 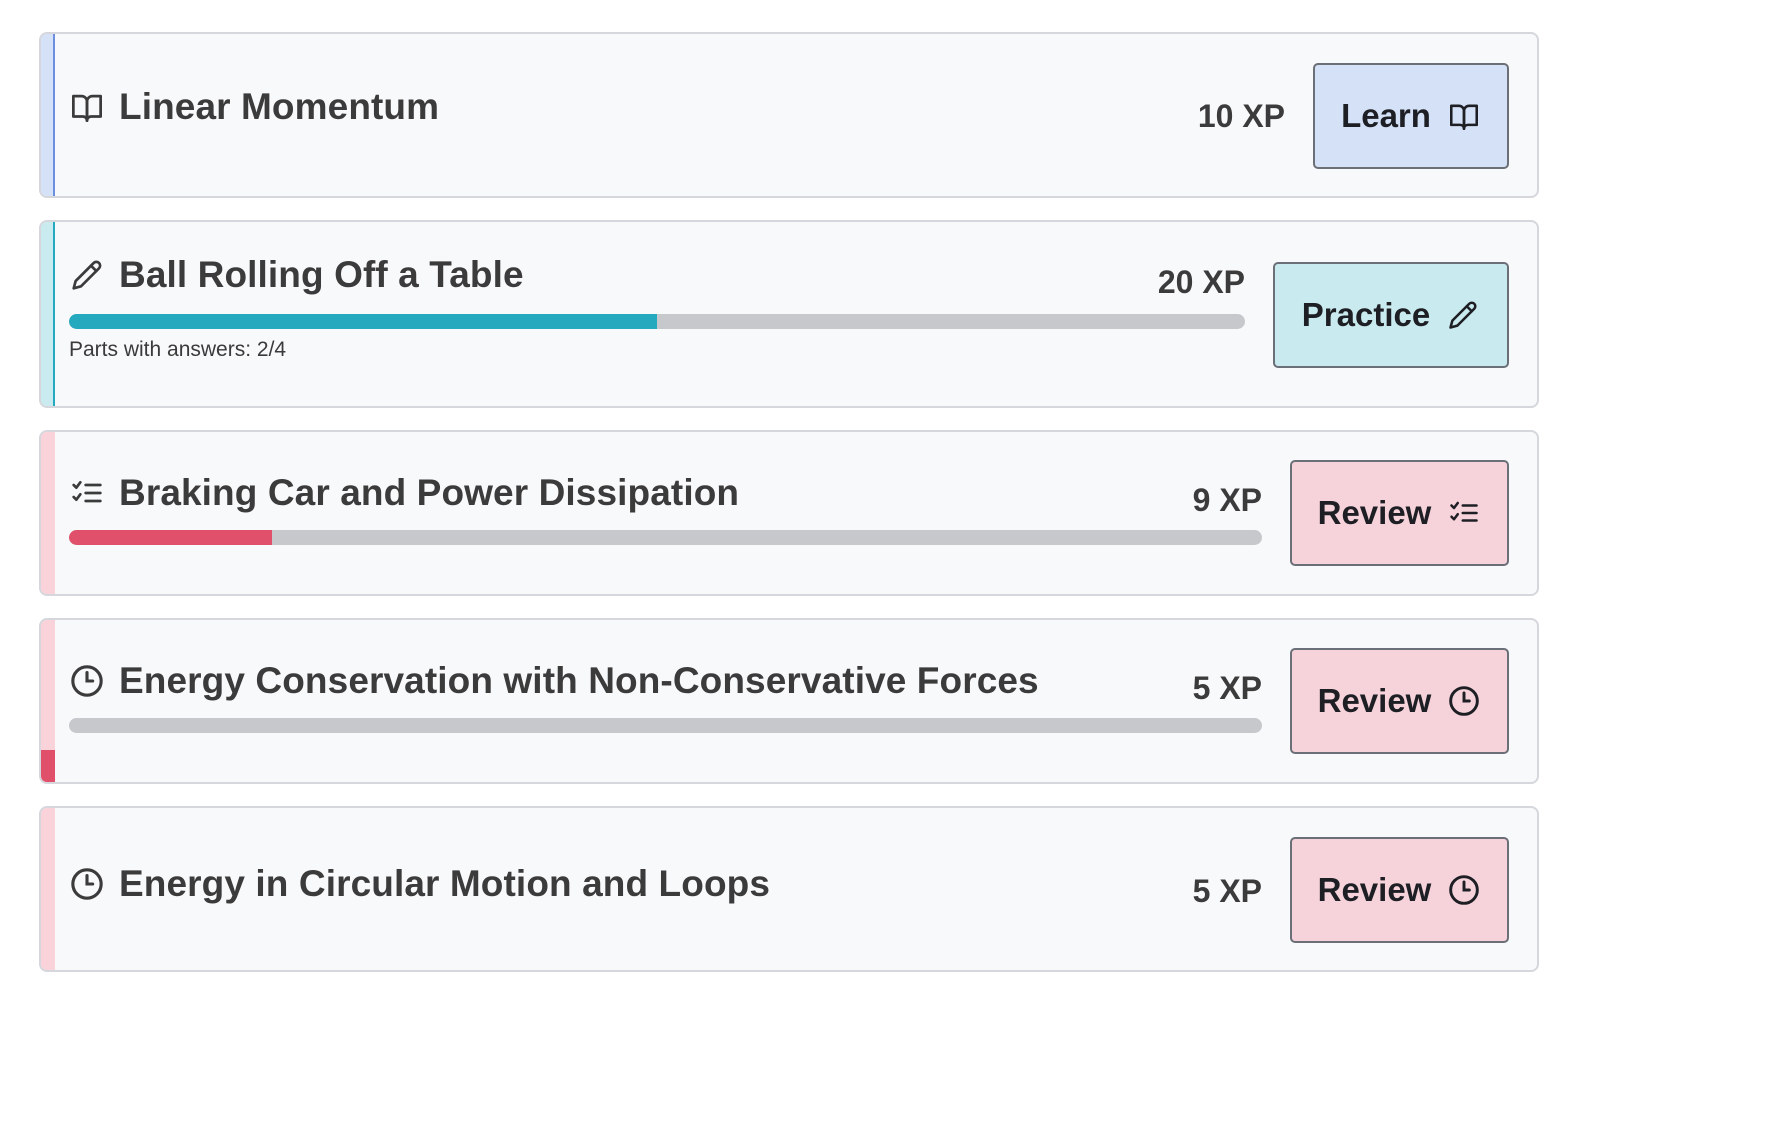 What do you see at coordinates (445, 883) in the screenshot?
I see `activity-title: Energy in Circular Motion and Loops` at bounding box center [445, 883].